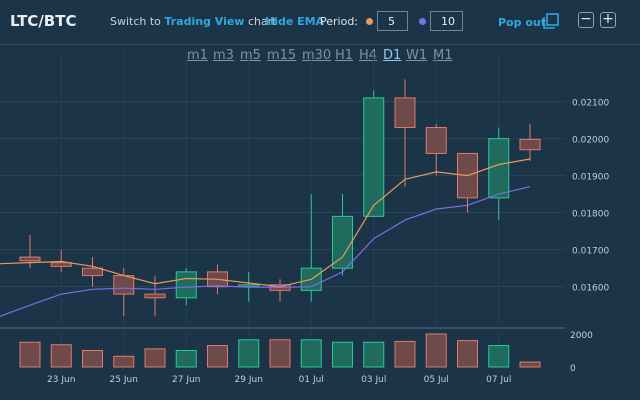 This screenshot has height=400, width=640. What do you see at coordinates (186, 380) in the screenshot?
I see `date-tick-label: 27 Jun` at bounding box center [186, 380].